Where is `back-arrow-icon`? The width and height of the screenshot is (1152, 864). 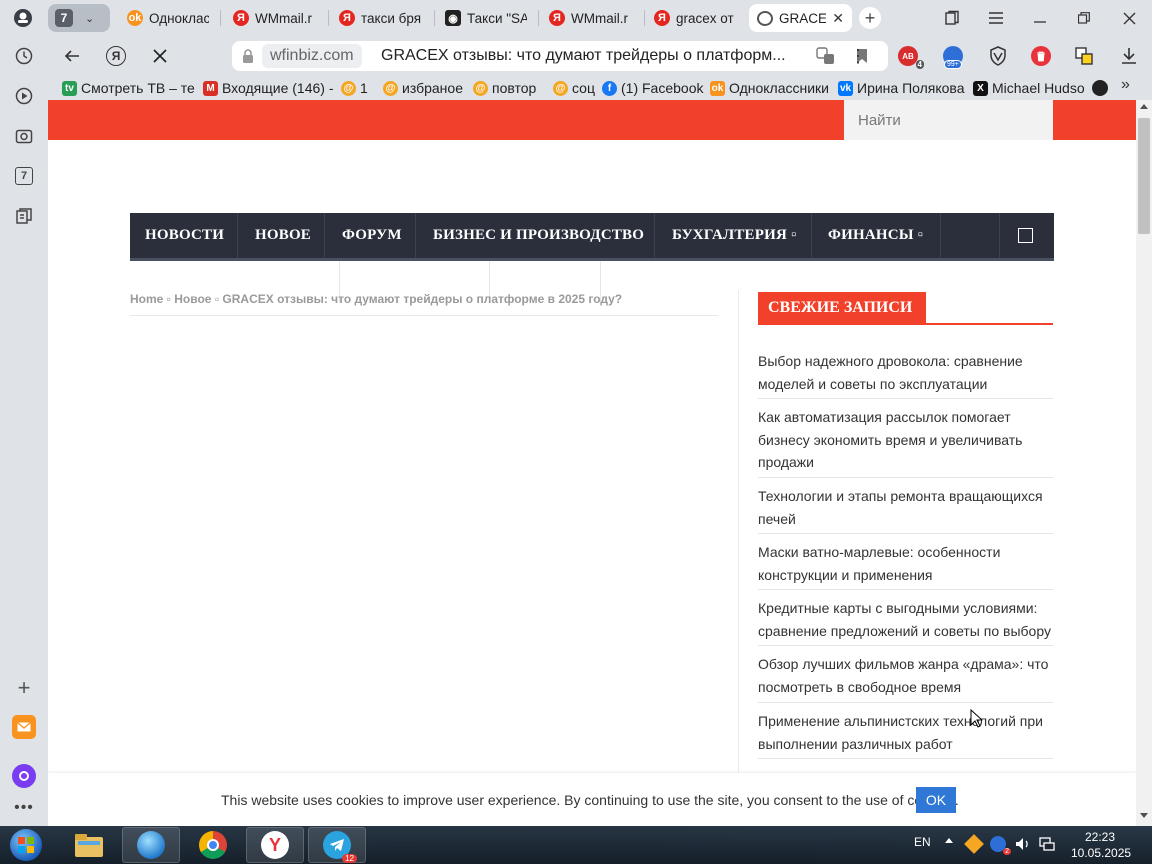
back-arrow-icon is located at coordinates (72, 56).